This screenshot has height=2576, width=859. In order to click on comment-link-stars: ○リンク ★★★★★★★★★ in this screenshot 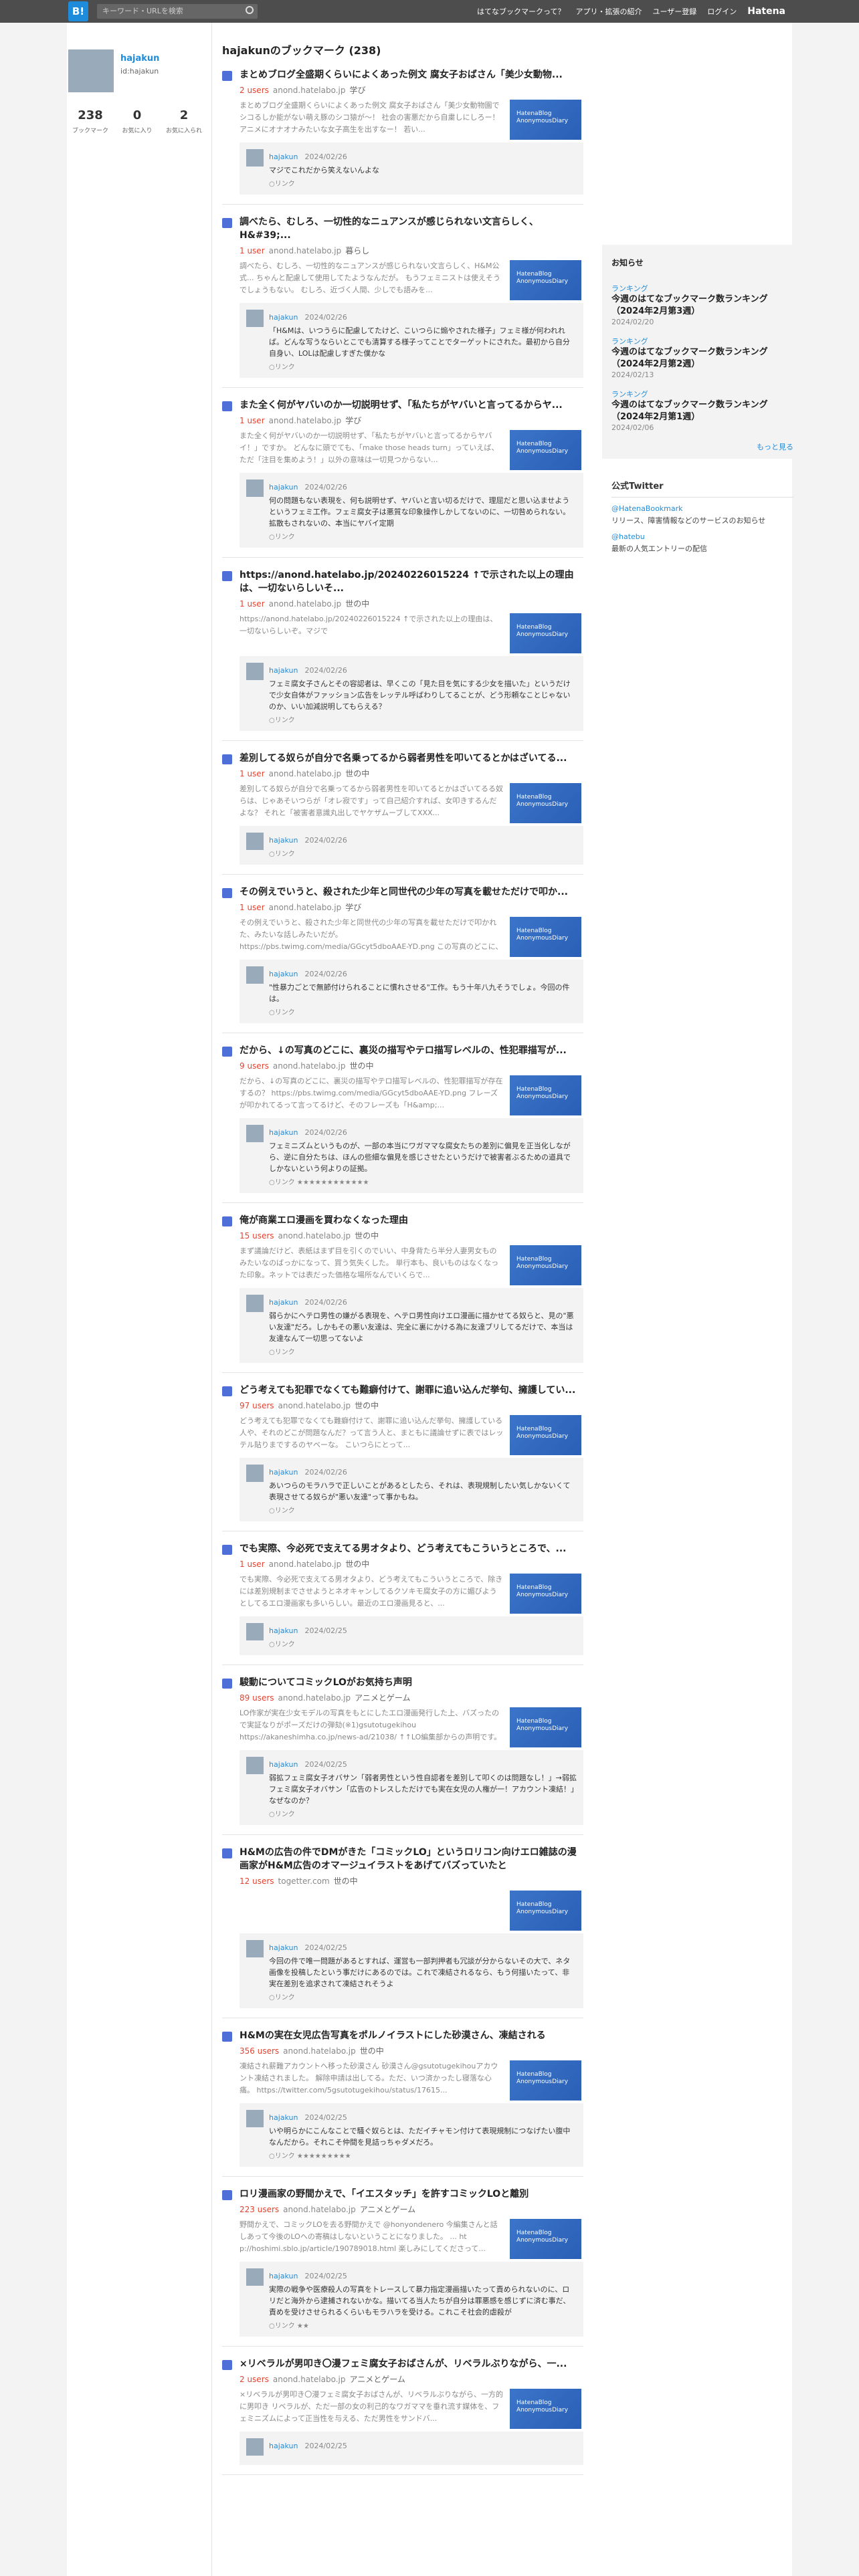, I will do `click(423, 2155)`.